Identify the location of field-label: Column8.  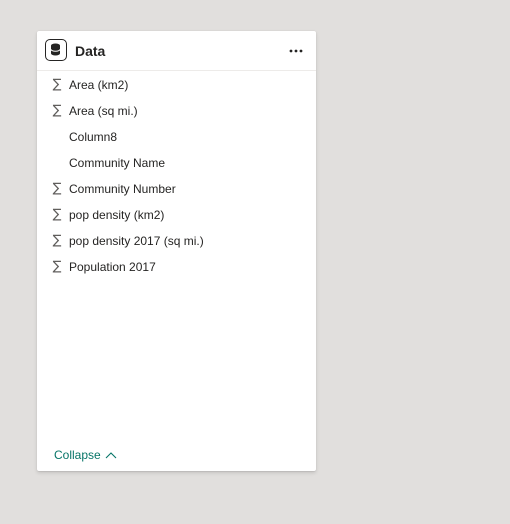
(93, 137).